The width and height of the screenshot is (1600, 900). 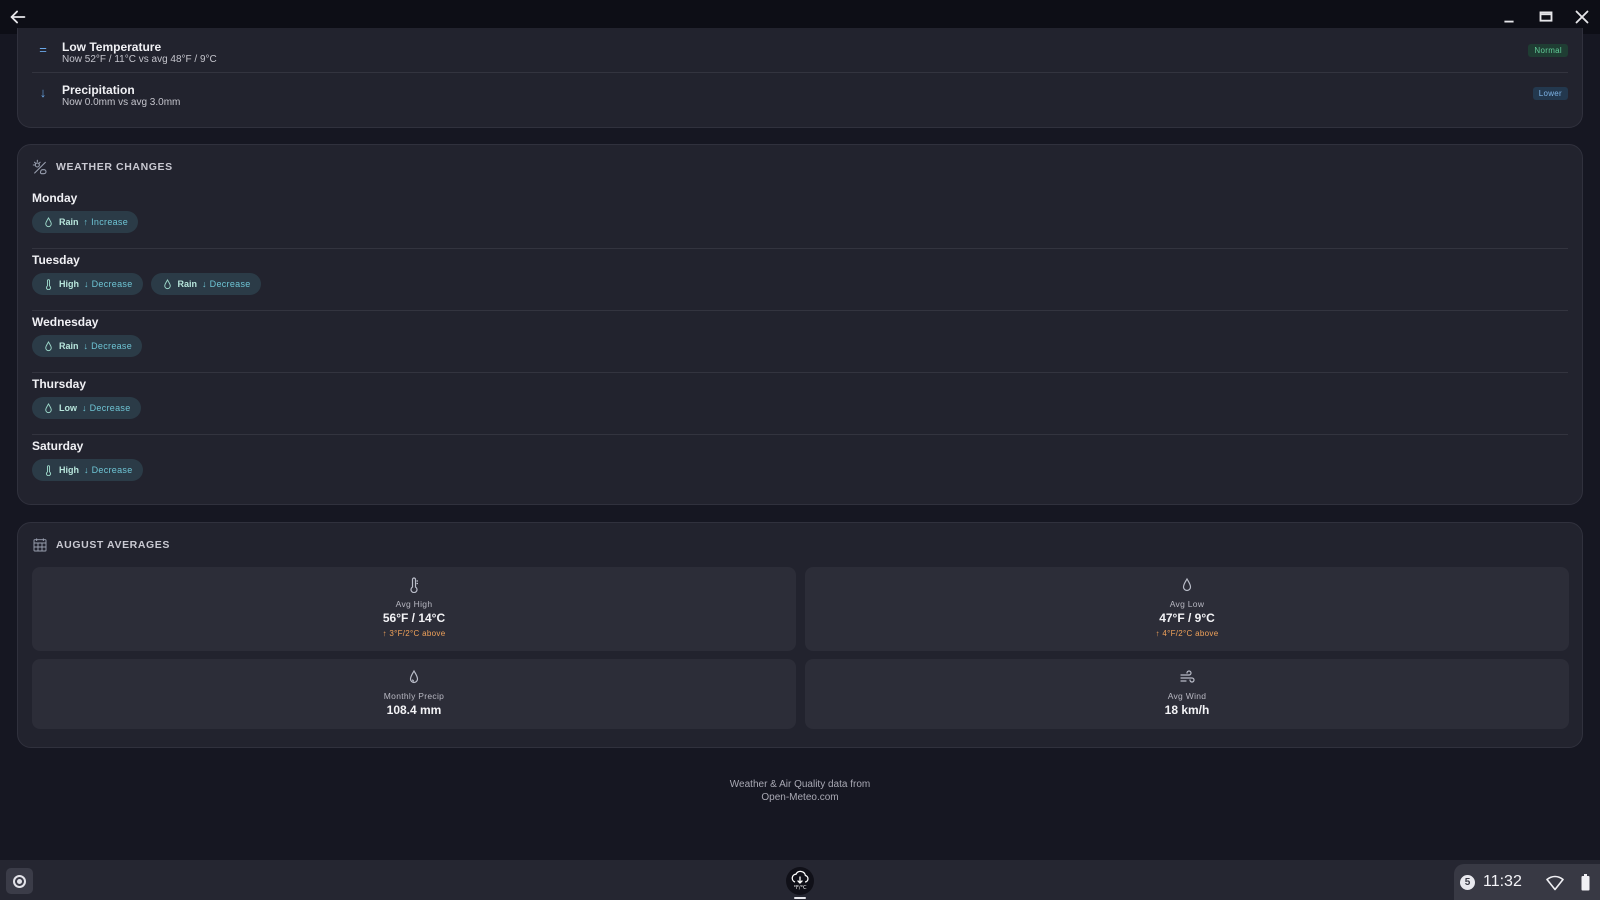 I want to click on avg-high-tile: Avg High 56°F / 14°C ↑ 3°F/2°C above, so click(x=414, y=609).